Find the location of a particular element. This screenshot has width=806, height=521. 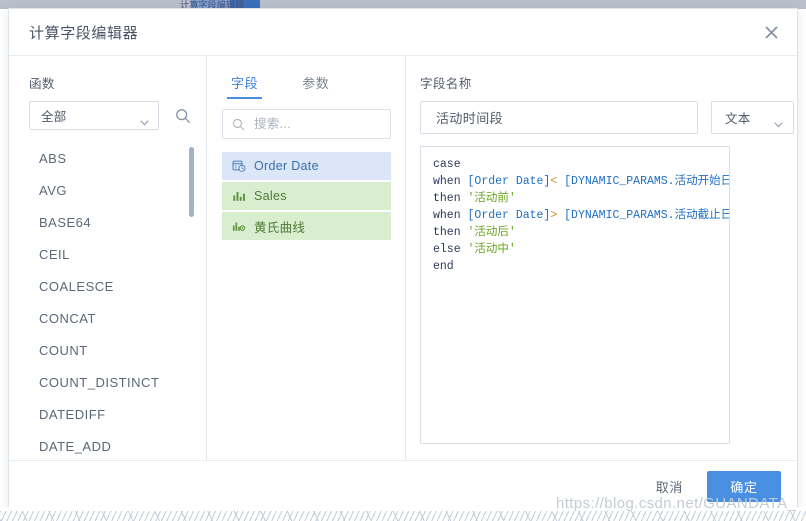

field-item-label: Sales is located at coordinates (270, 196).